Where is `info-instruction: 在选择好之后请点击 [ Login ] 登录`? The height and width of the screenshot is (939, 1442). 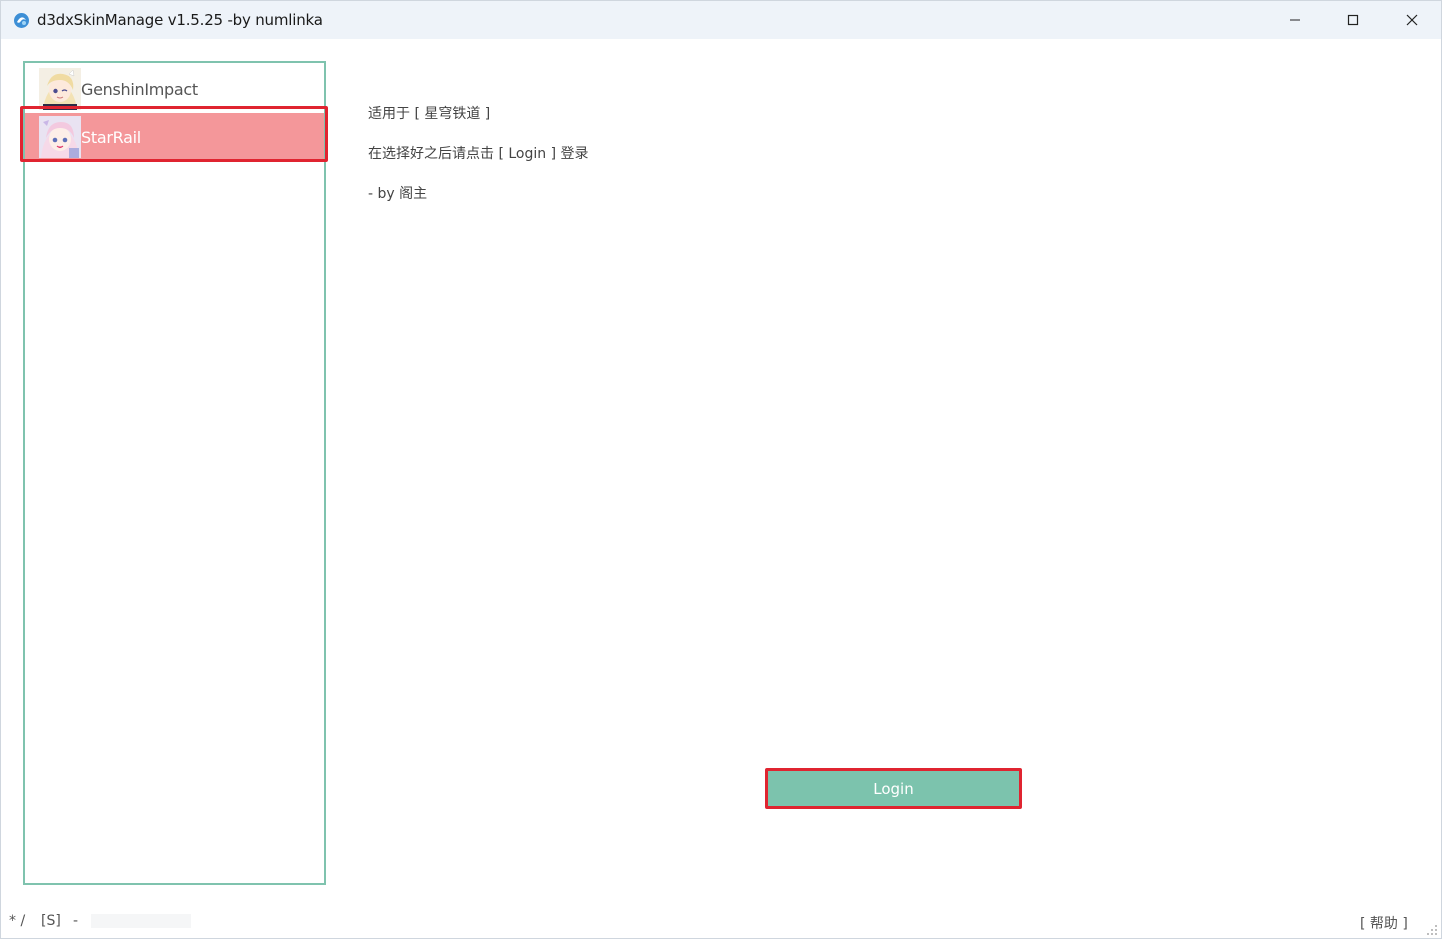 info-instruction: 在选择好之后请点击 [ Login ] 登录 is located at coordinates (478, 154).